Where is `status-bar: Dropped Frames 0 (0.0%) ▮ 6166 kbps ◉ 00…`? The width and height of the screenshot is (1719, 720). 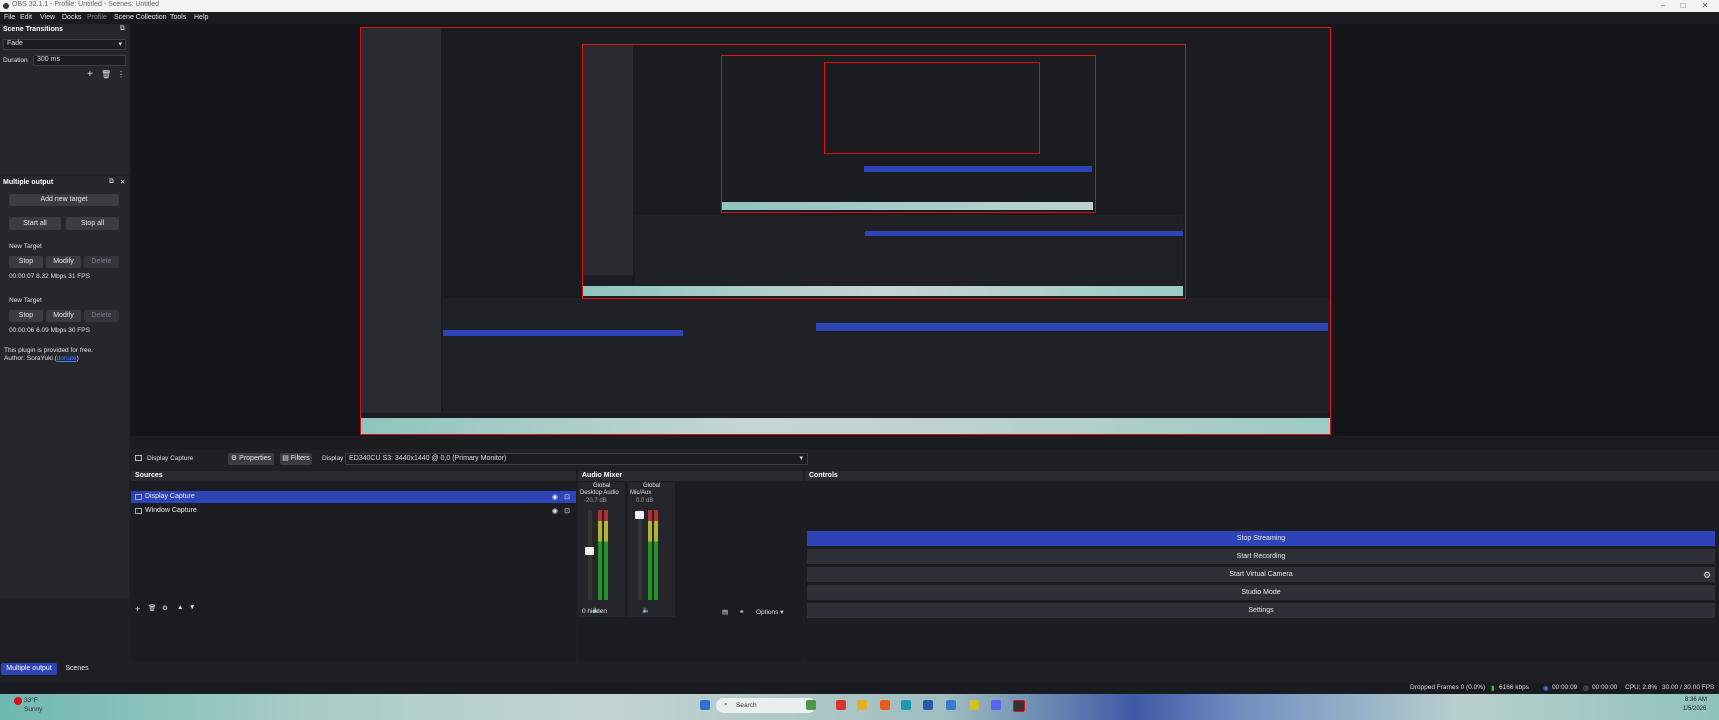
status-bar: Dropped Frames 0 (0.0%) ▮ 6166 kbps ◉ 00… is located at coordinates (859, 688).